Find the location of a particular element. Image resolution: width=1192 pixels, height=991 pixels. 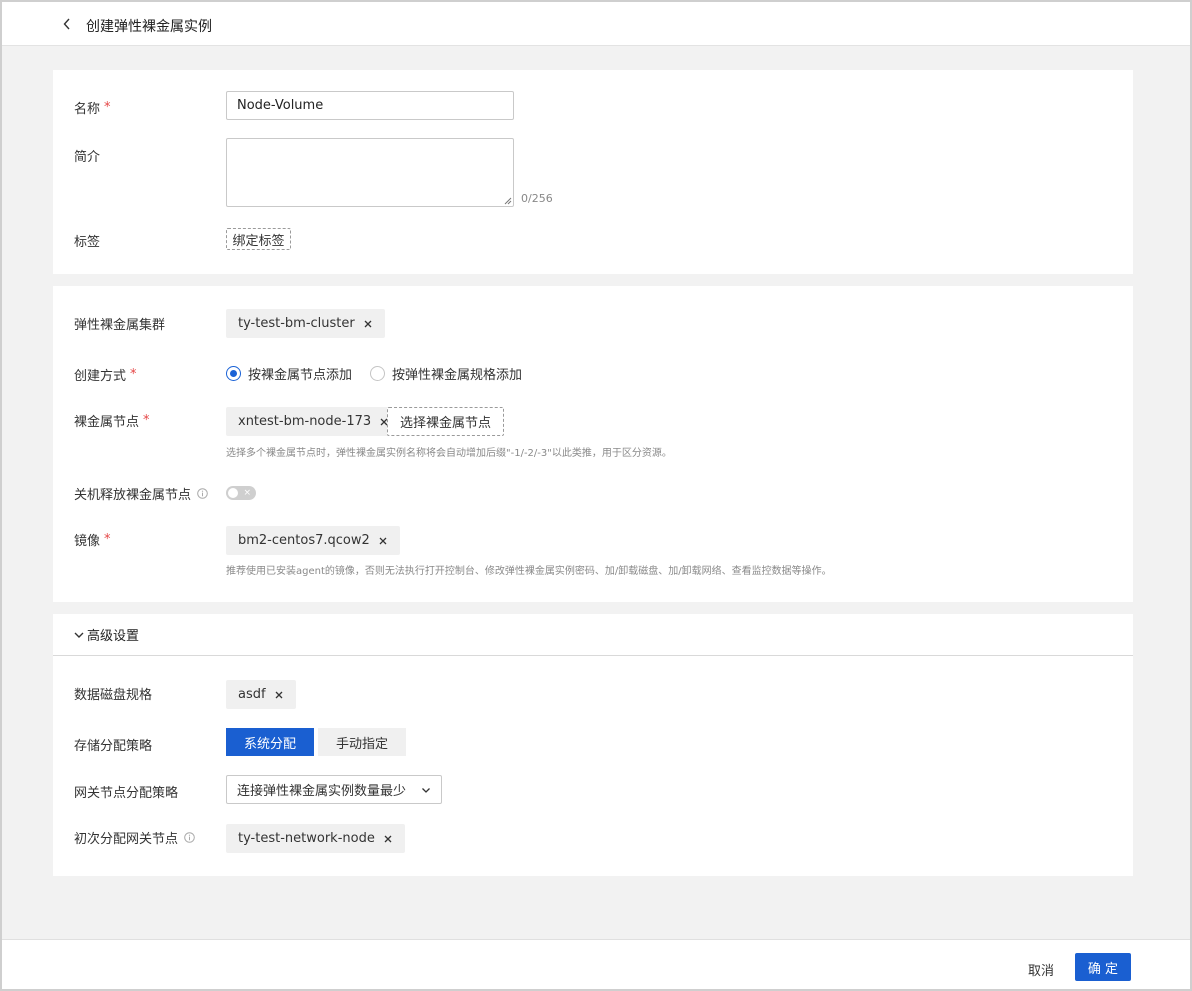

gateway-node-chip: ty-test-network-node is located at coordinates (315, 838).